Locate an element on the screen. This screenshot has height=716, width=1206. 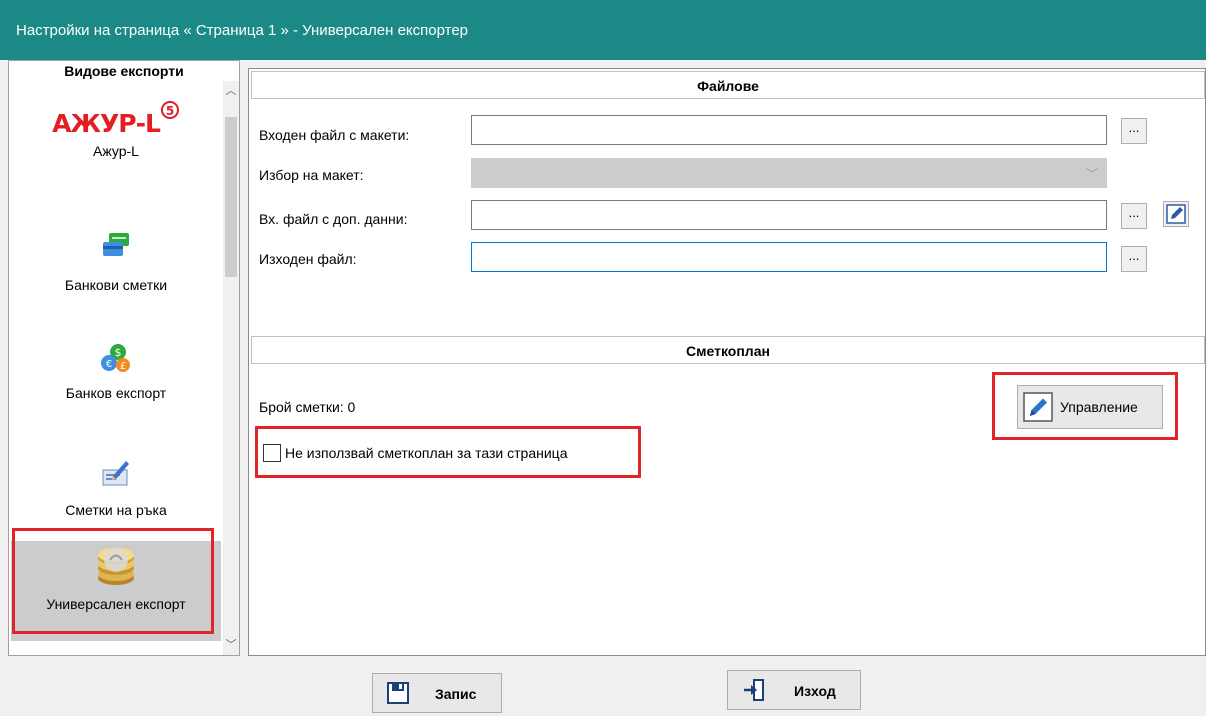
additional-data-edit-button is located at coordinates (1176, 214).